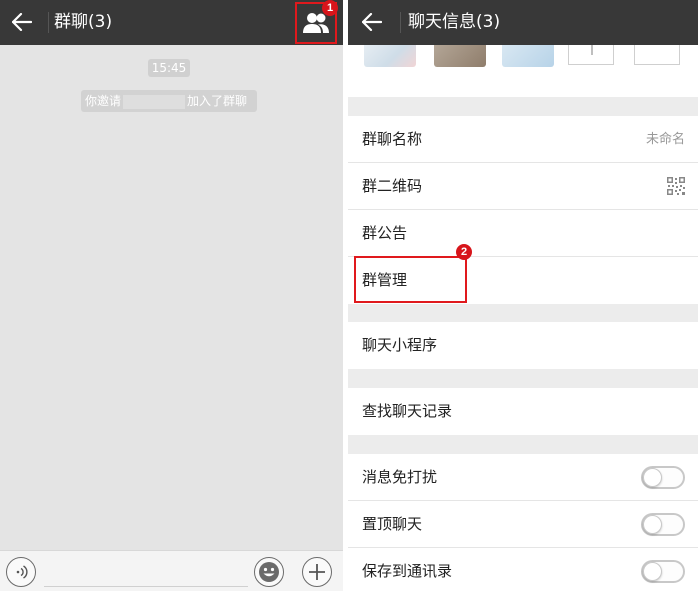 The width and height of the screenshot is (698, 591). What do you see at coordinates (392, 186) in the screenshot?
I see `qr-code-label: 群二维码` at bounding box center [392, 186].